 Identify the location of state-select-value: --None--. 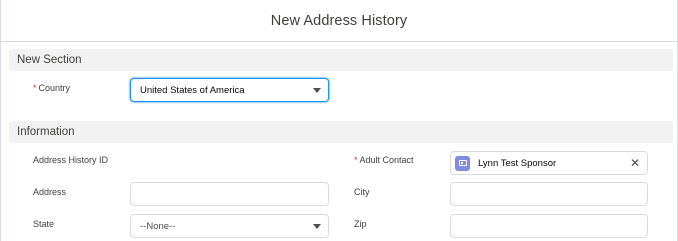
(158, 226).